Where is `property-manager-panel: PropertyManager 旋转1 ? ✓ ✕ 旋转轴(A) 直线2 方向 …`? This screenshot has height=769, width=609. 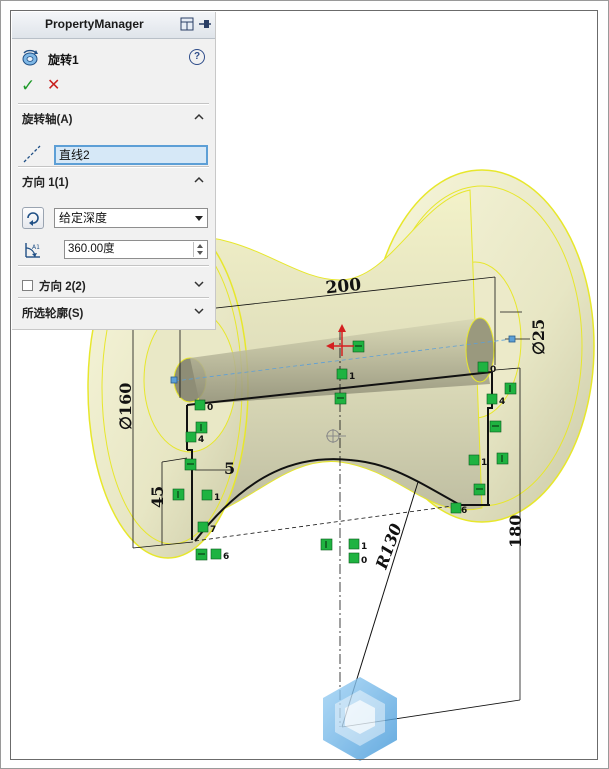
property-manager-panel: PropertyManager 旋转1 ? ✓ ✕ 旋转轴(A) 直线2 方向 … is located at coordinates (114, 171).